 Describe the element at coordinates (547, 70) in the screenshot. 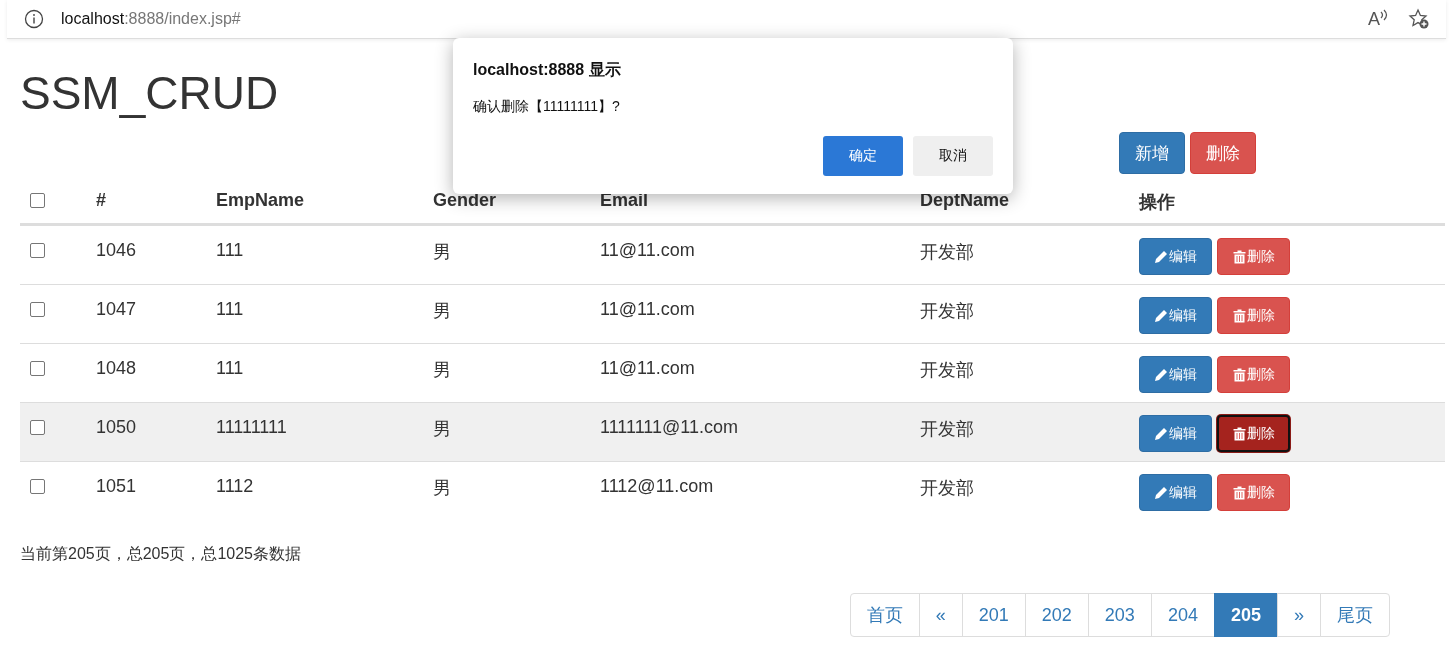

I see `dialog-title: localhost:8888 显示` at that location.